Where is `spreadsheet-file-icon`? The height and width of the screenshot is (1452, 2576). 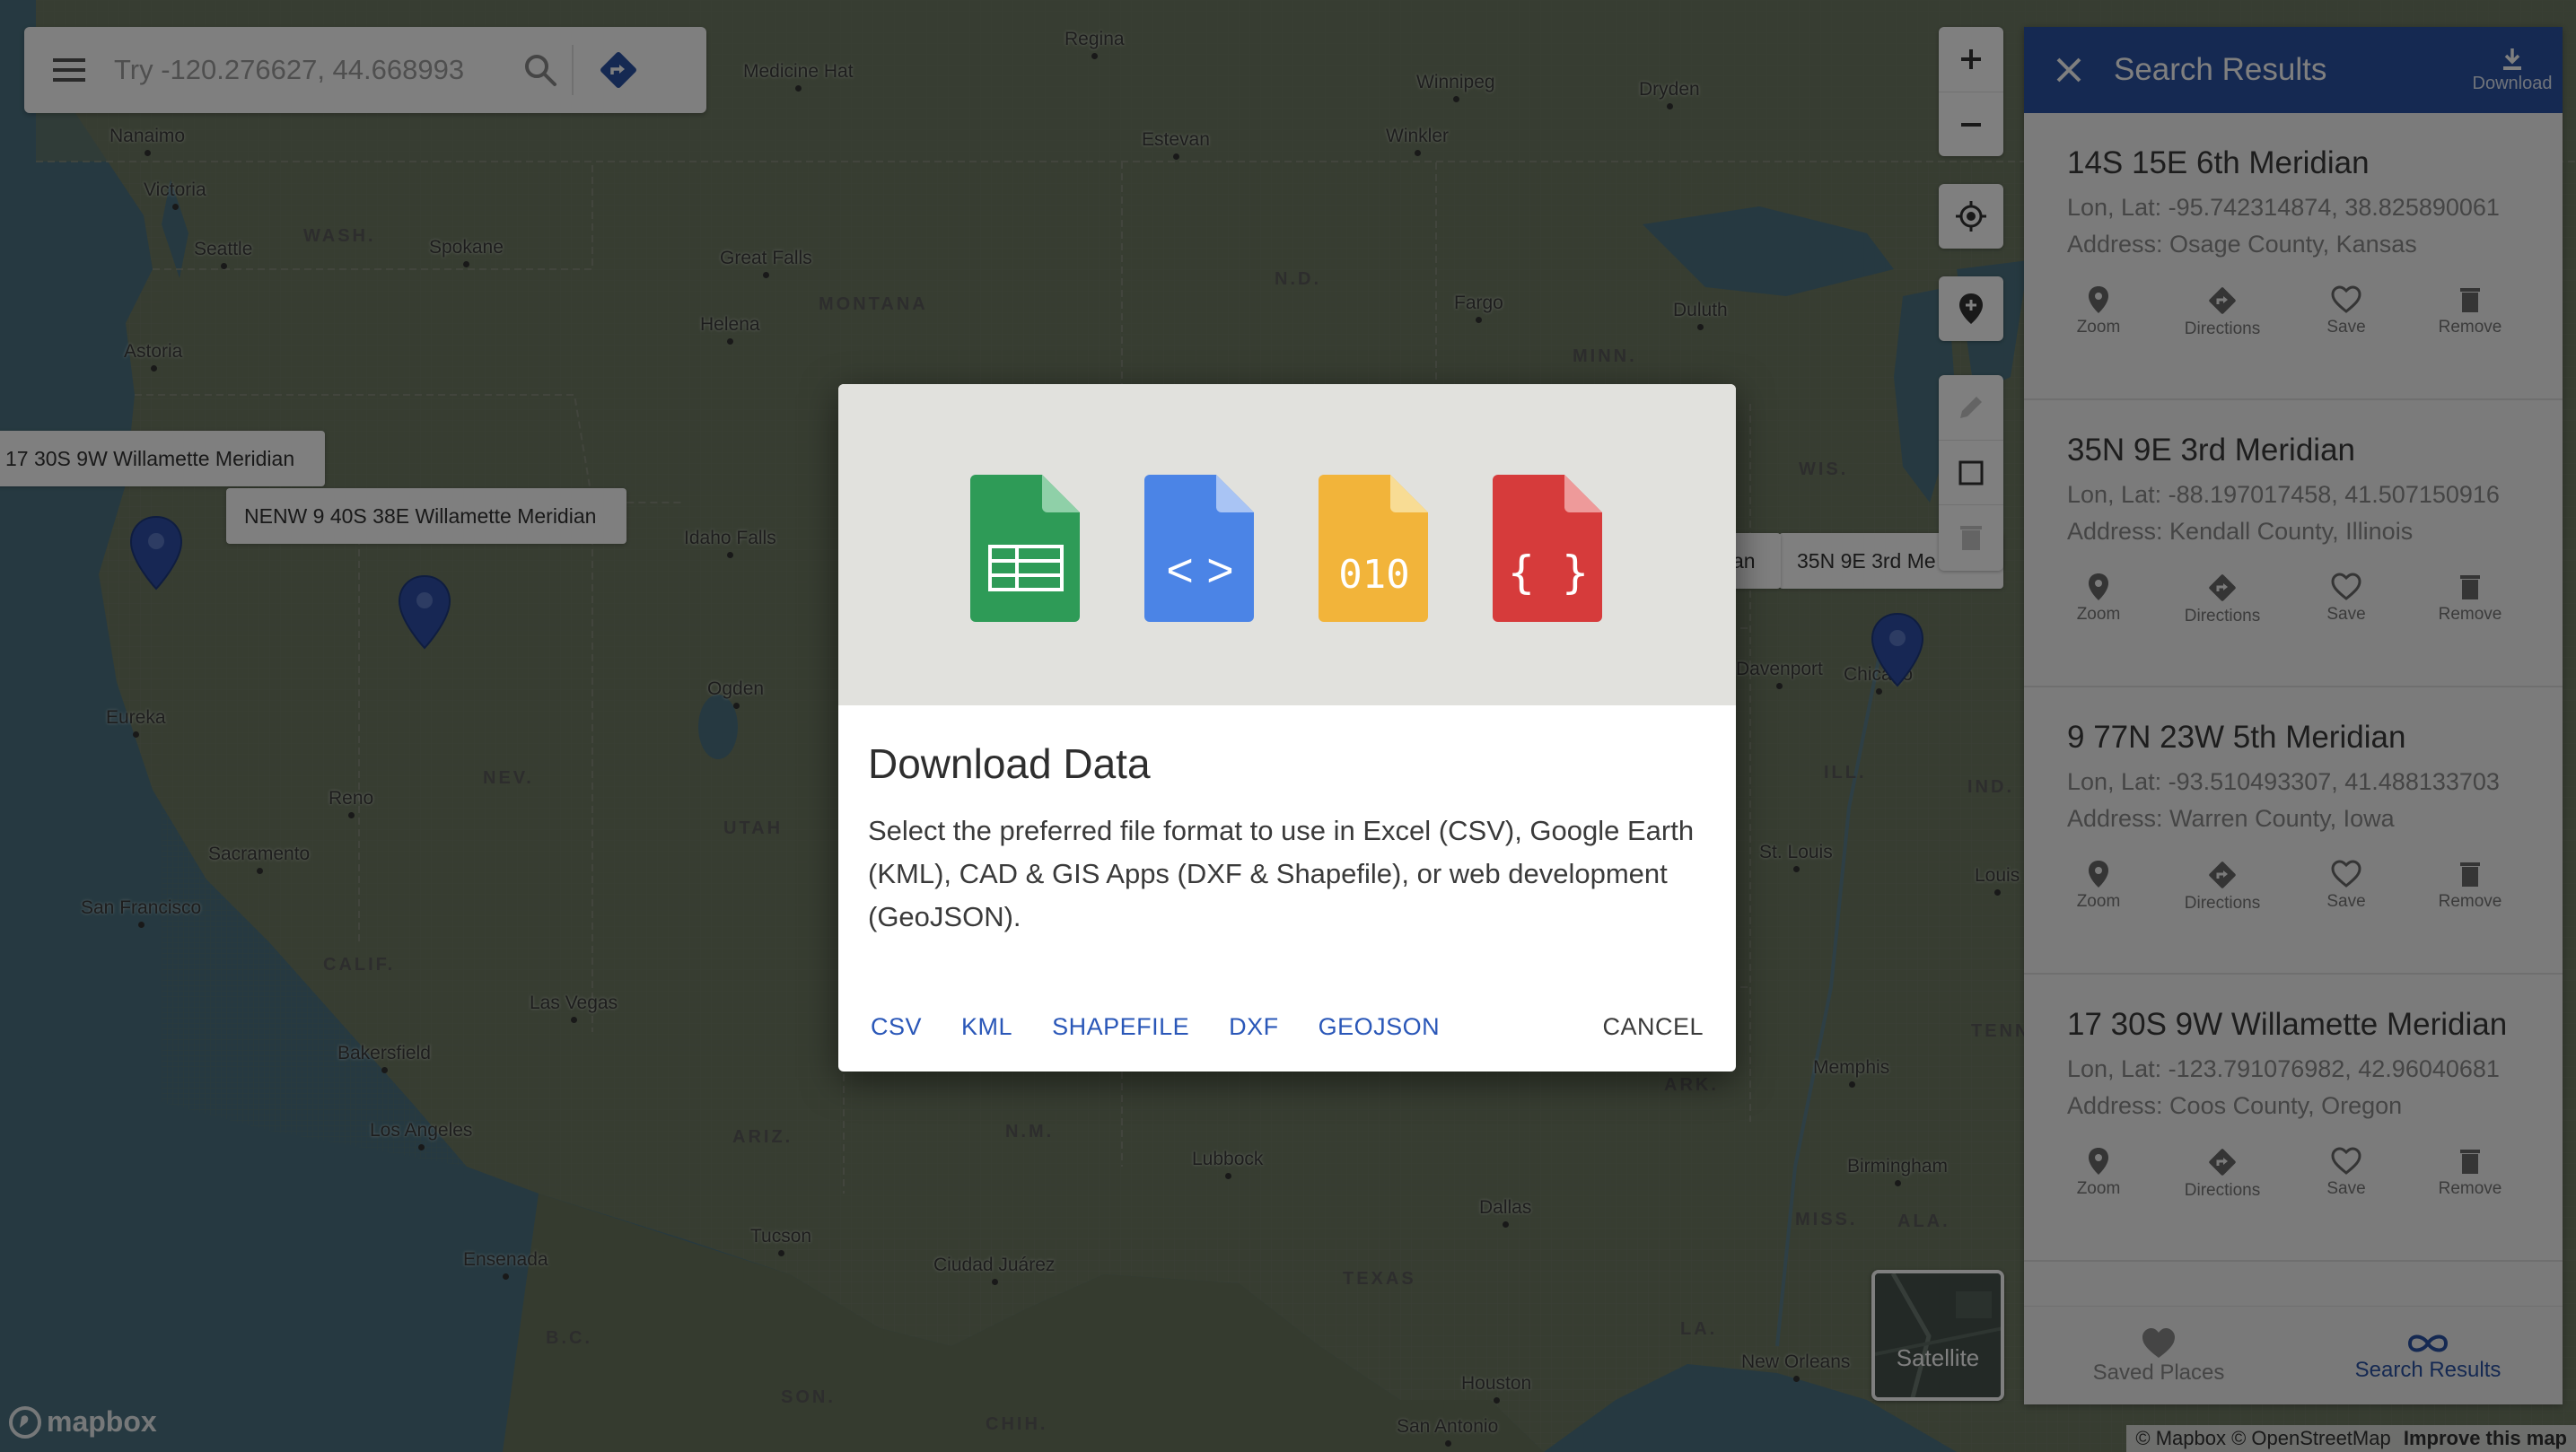
spreadsheet-file-icon is located at coordinates (1026, 550).